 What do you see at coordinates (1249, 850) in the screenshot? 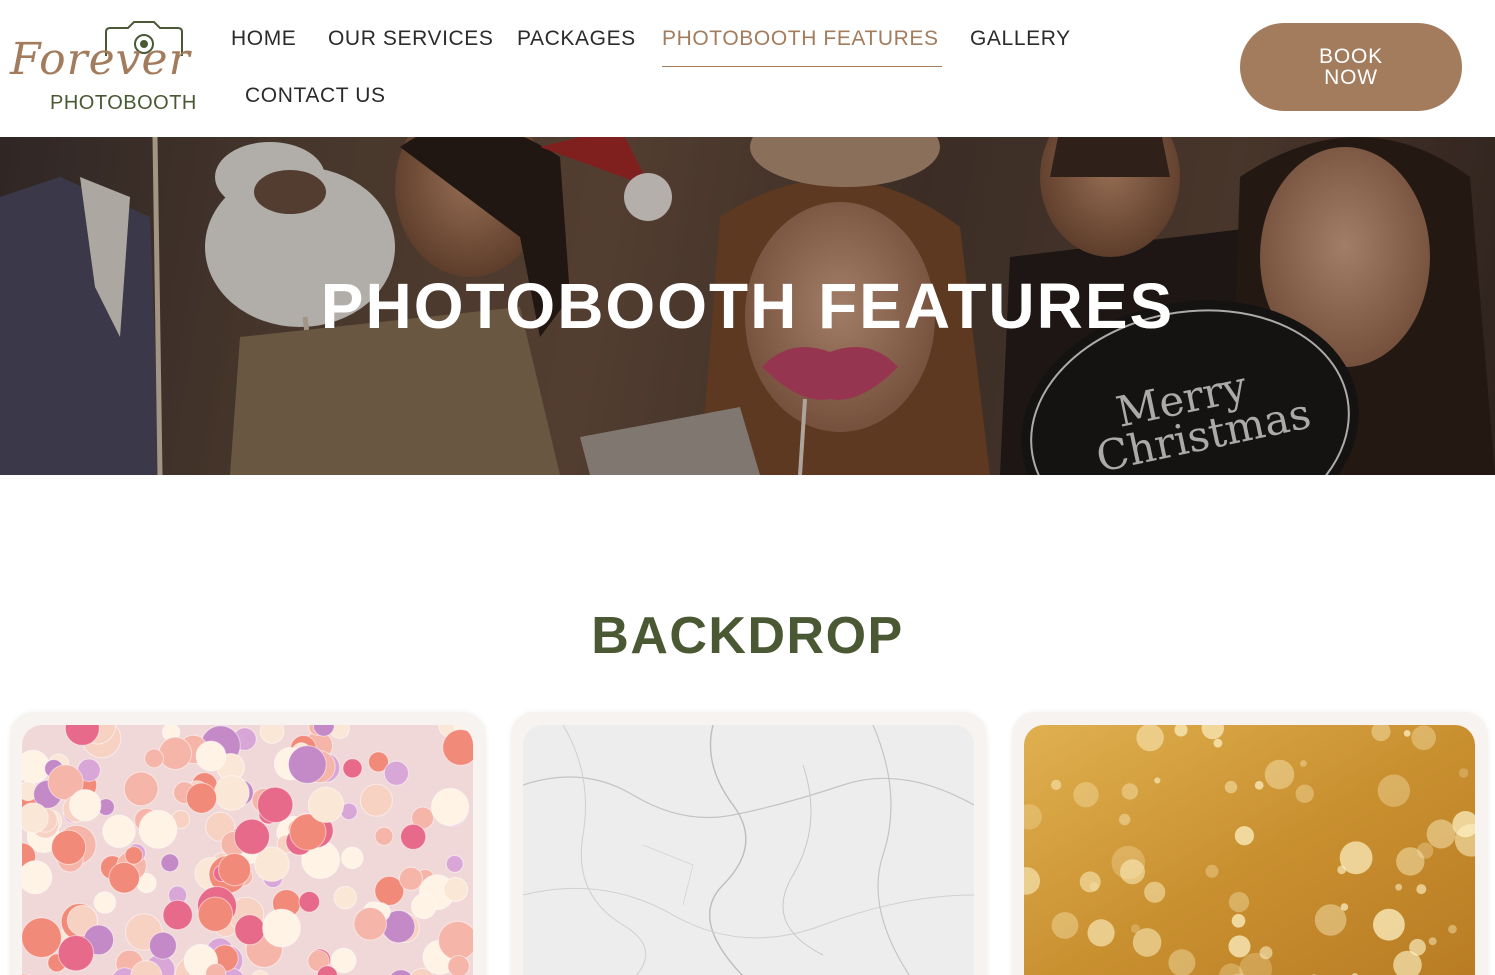
I see `gold-glitter-image` at bounding box center [1249, 850].